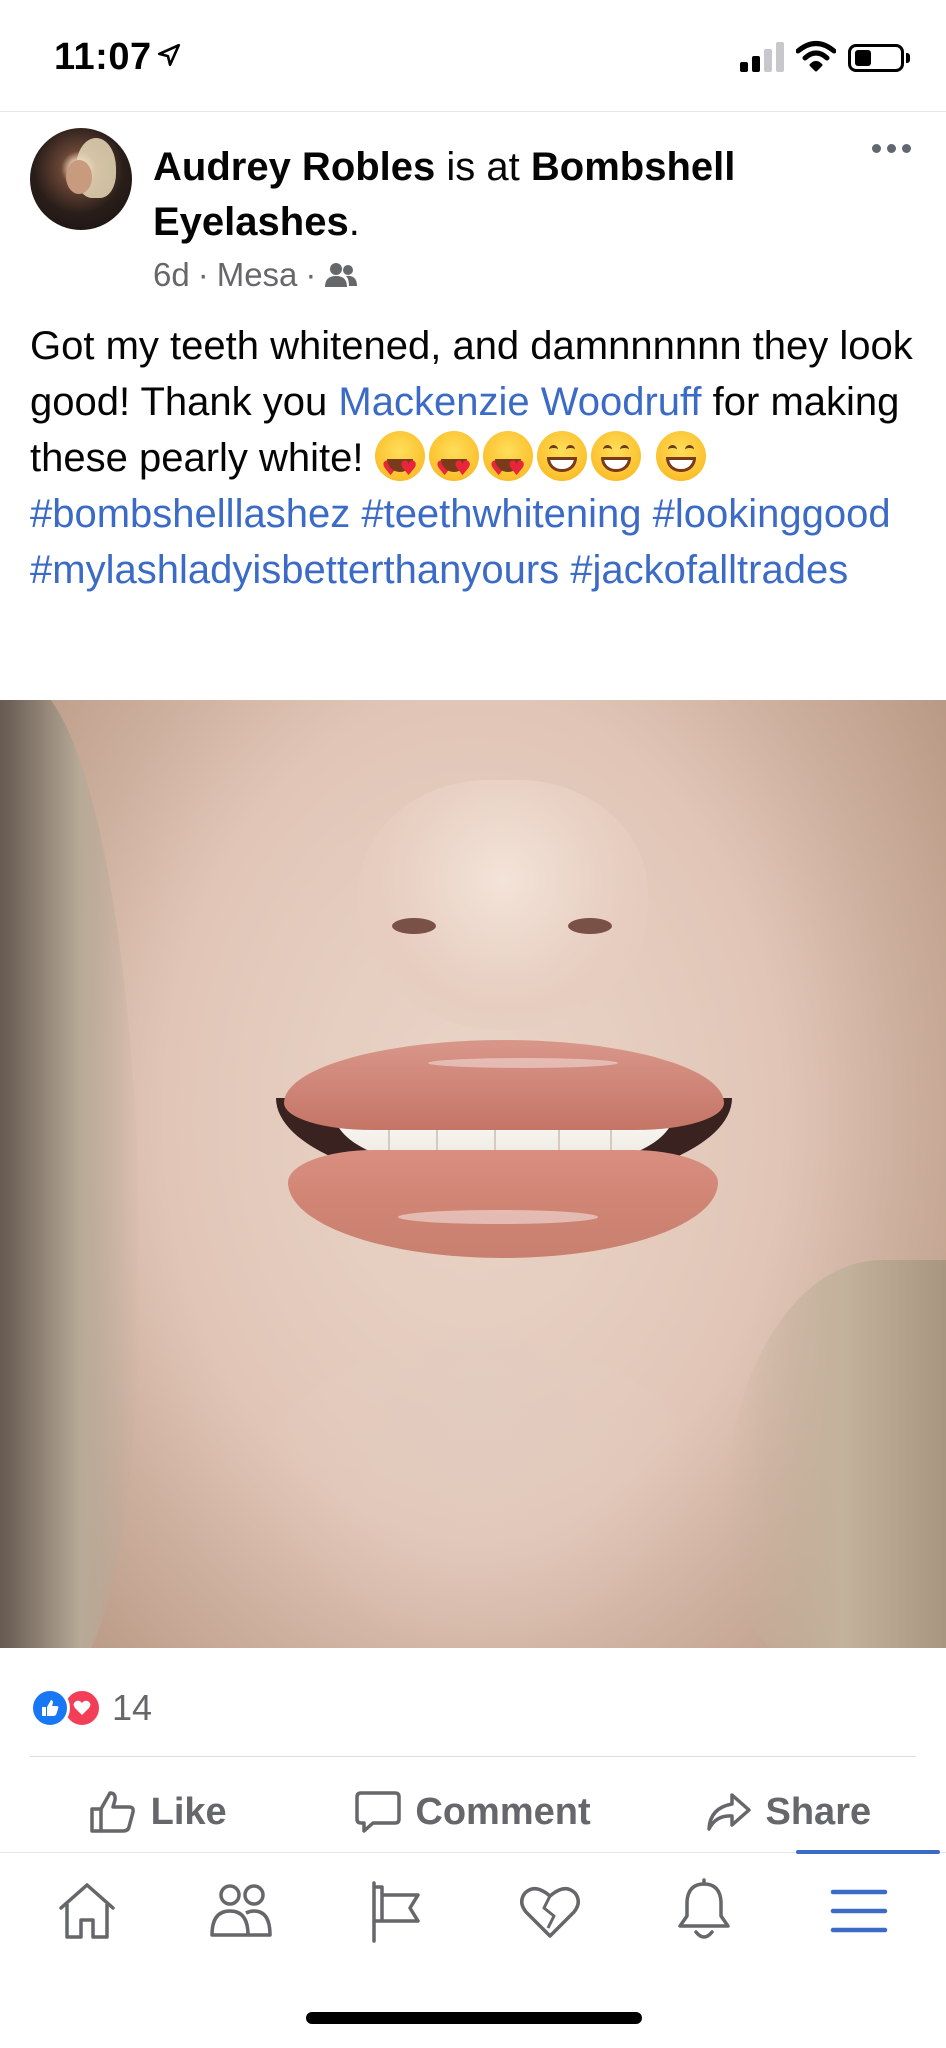 Image resolution: width=946 pixels, height=2048 pixels. I want to click on bottom-nav, so click(473, 1911).